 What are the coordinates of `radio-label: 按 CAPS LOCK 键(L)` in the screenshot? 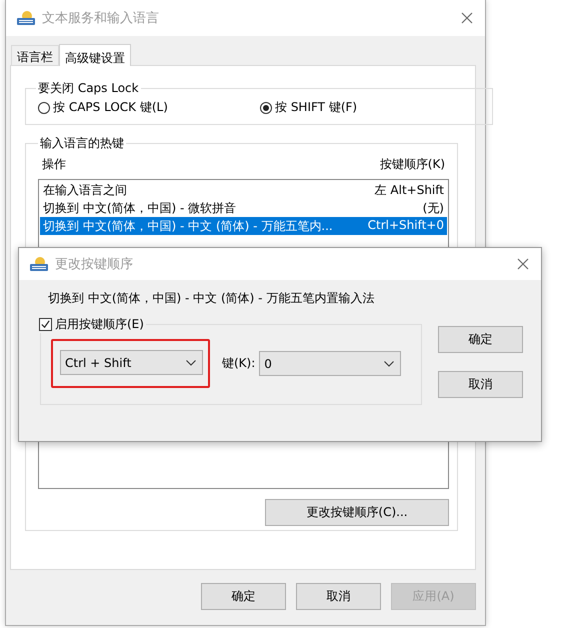 It's located at (110, 107).